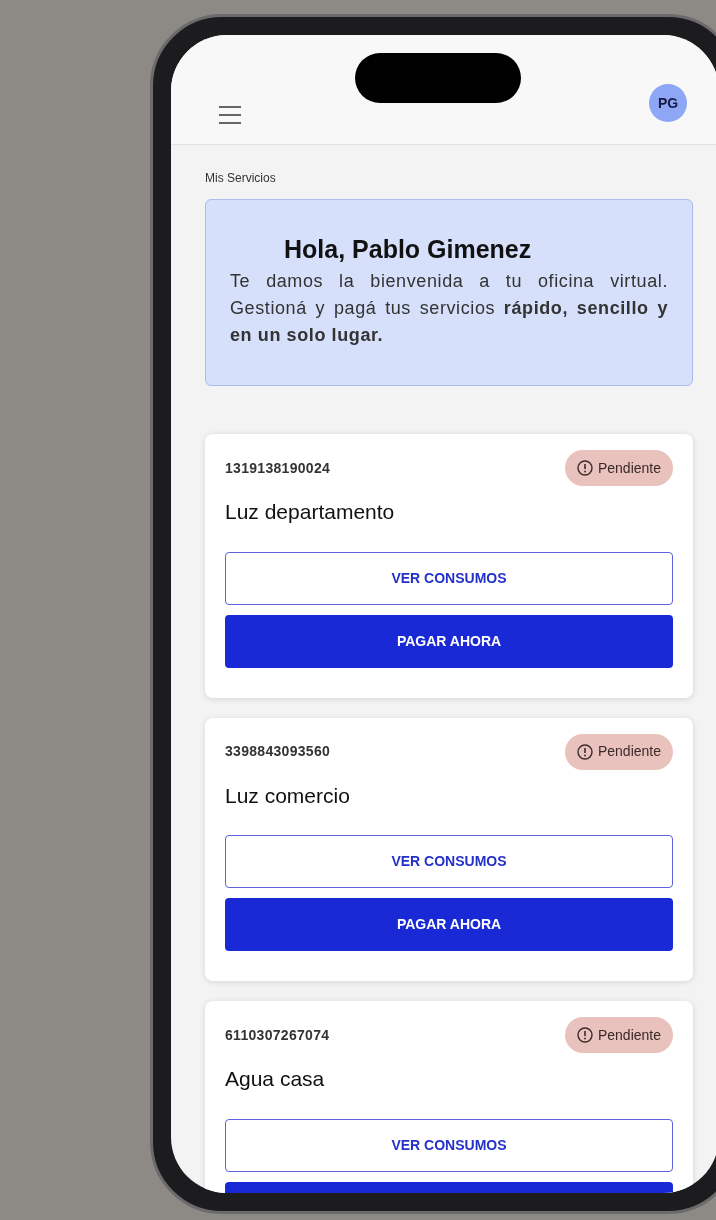  I want to click on account-number: 1319138190024, so click(278, 468).